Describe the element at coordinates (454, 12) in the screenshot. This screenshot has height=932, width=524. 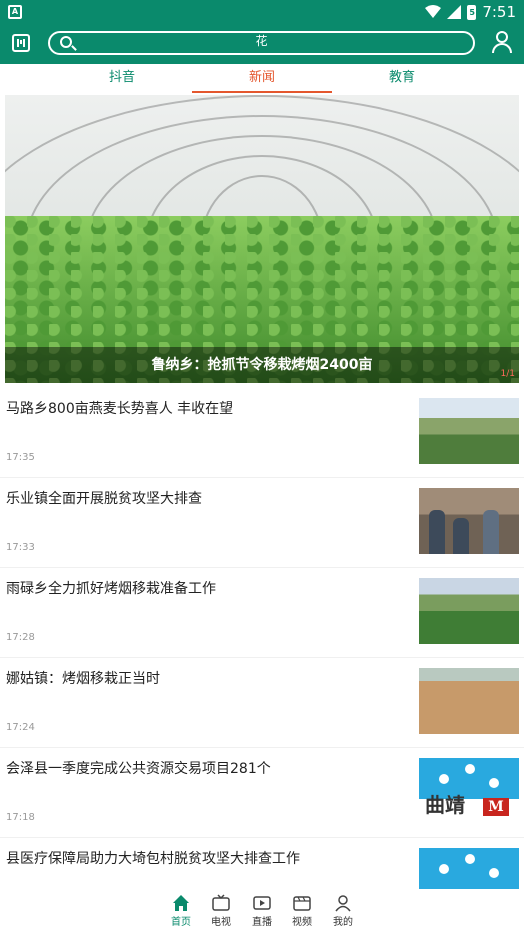
I see `signal-icon` at that location.